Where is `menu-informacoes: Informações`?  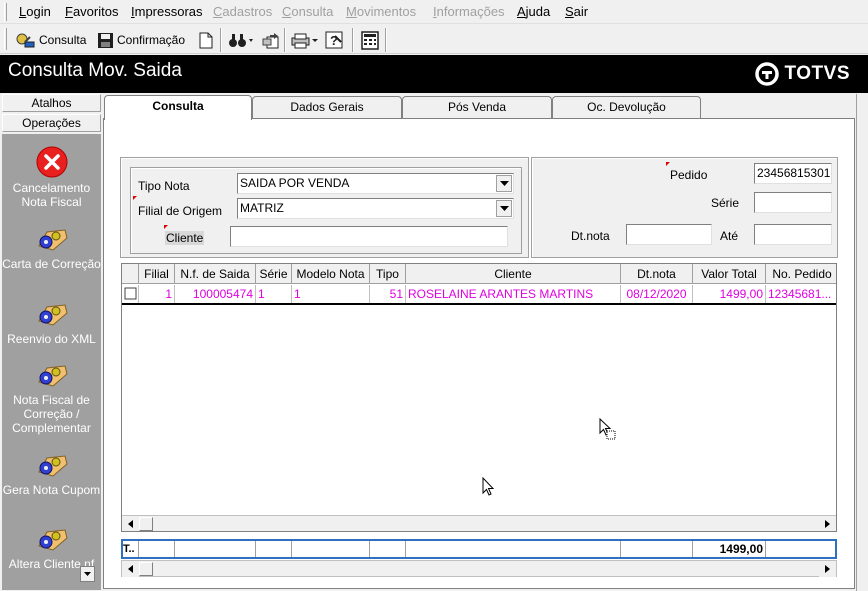
menu-informacoes: Informações is located at coordinates (469, 11).